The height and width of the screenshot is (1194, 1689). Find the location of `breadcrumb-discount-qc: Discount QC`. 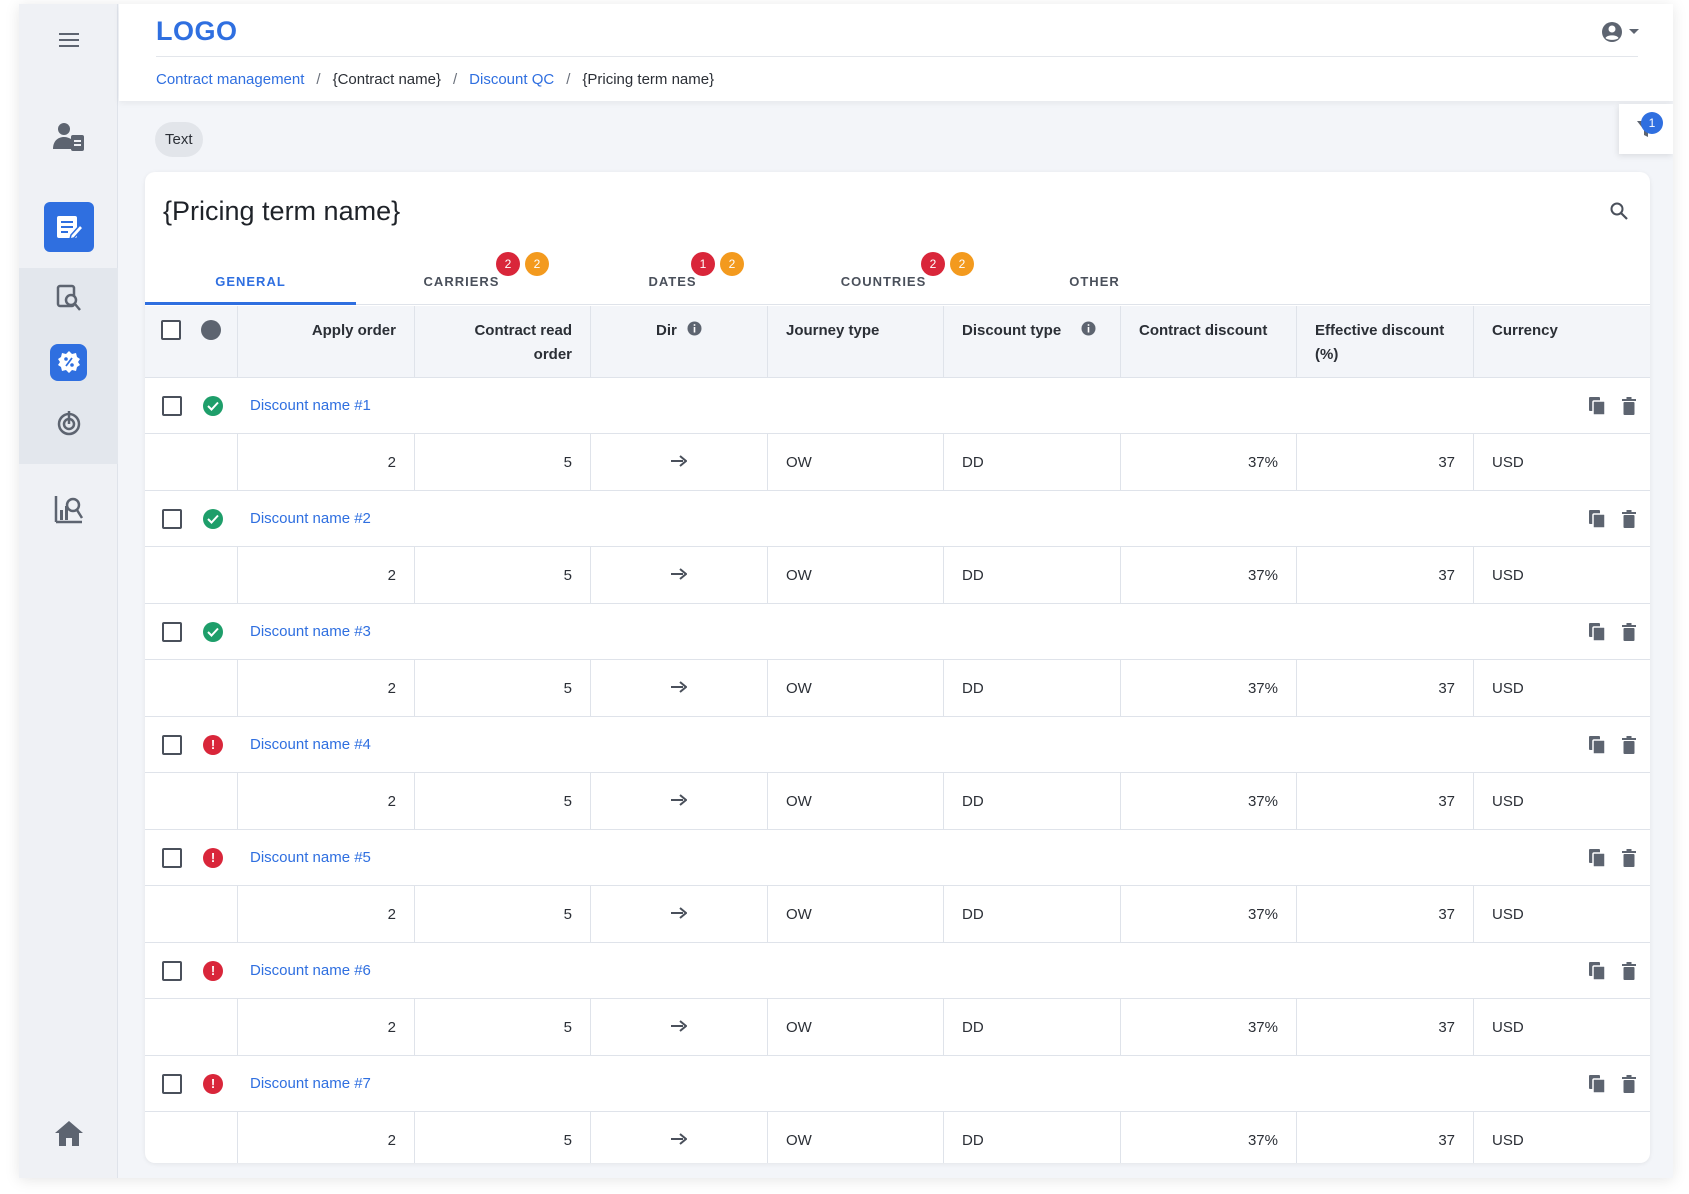

breadcrumb-discount-qc: Discount QC is located at coordinates (511, 79).